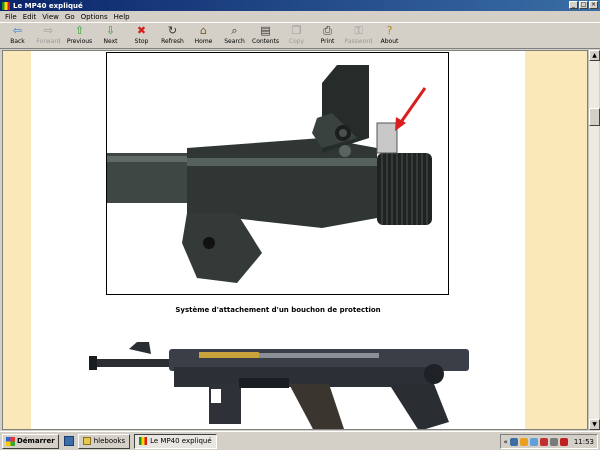  I want to click on minimize-button: _, so click(573, 5).